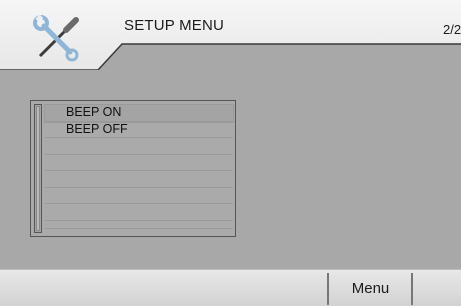  What do you see at coordinates (139, 130) in the screenshot?
I see `list-item-beep-off: BEEP OFF` at bounding box center [139, 130].